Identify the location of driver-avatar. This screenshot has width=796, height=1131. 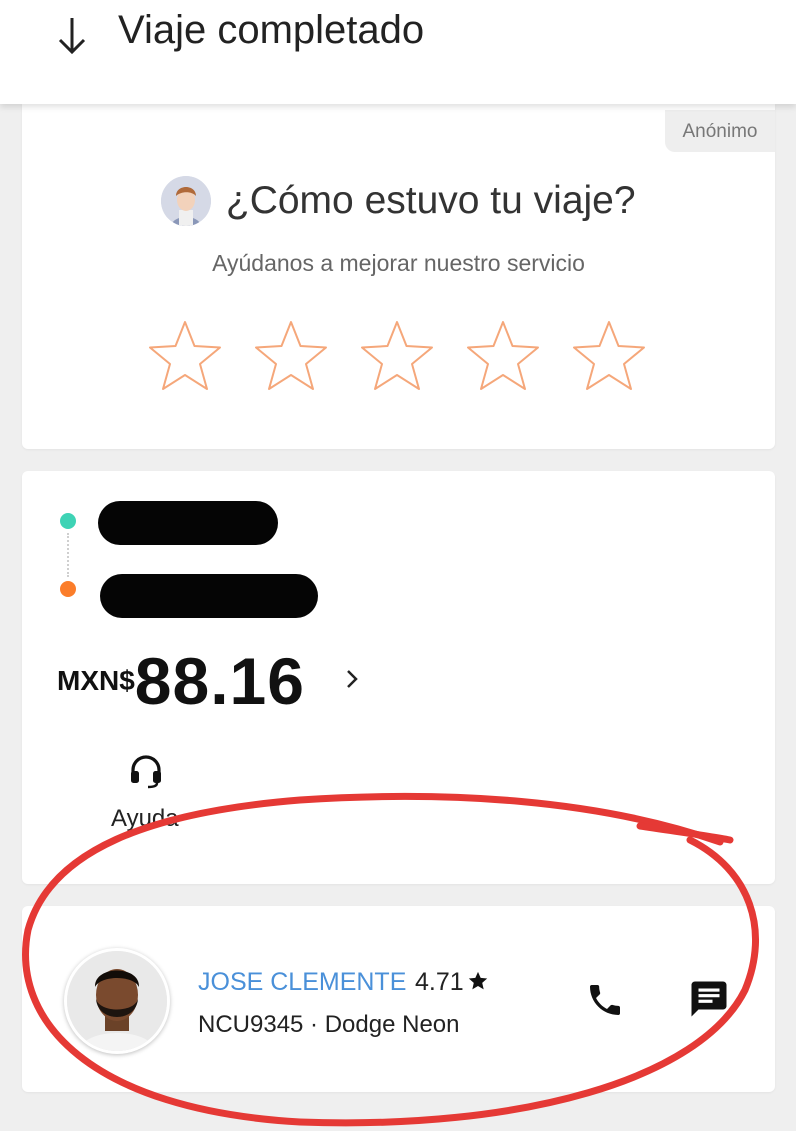
(117, 1001).